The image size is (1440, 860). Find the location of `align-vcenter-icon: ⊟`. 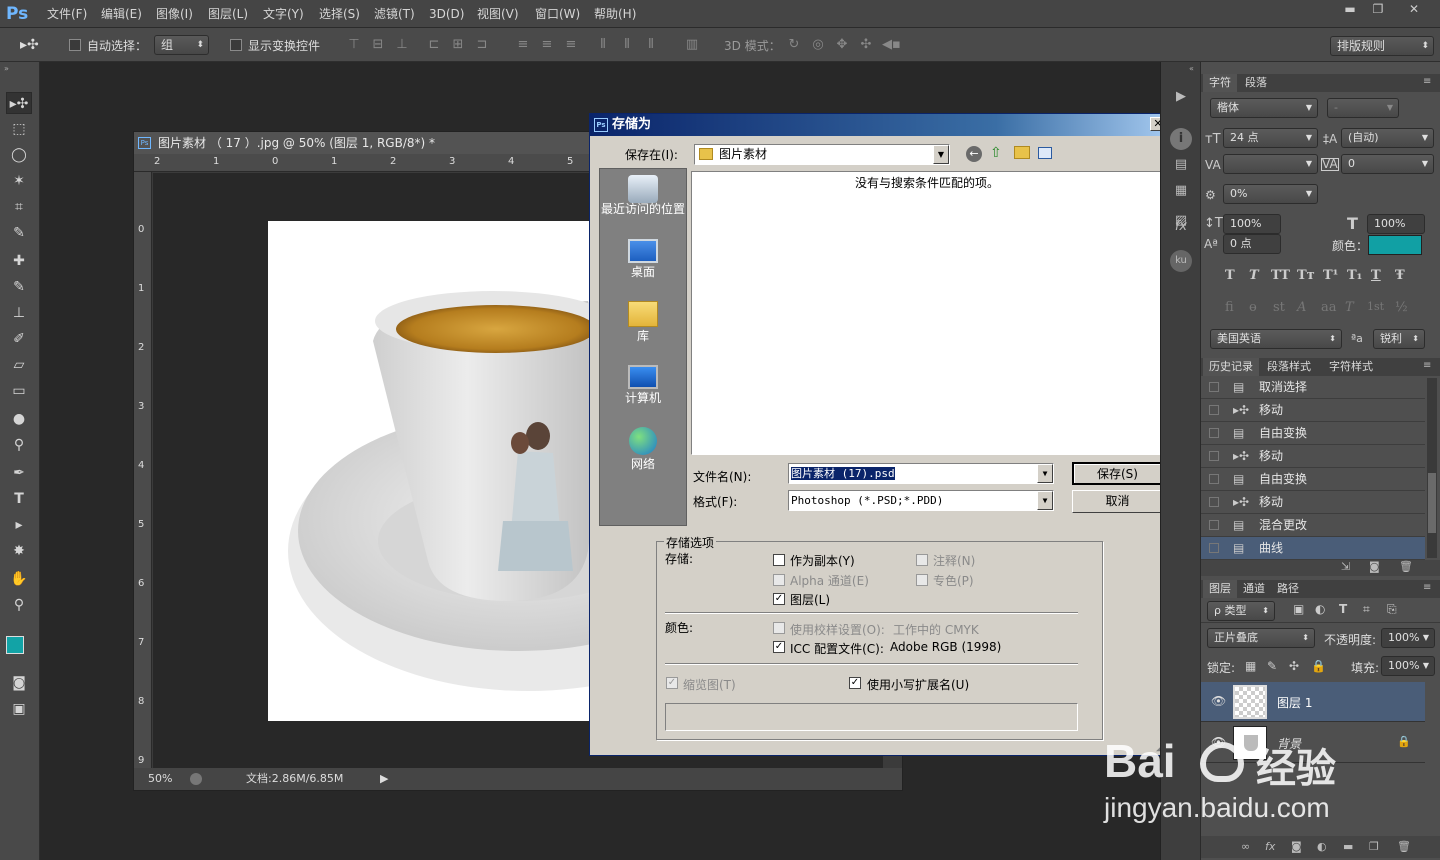

align-vcenter-icon: ⊟ is located at coordinates (378, 45).